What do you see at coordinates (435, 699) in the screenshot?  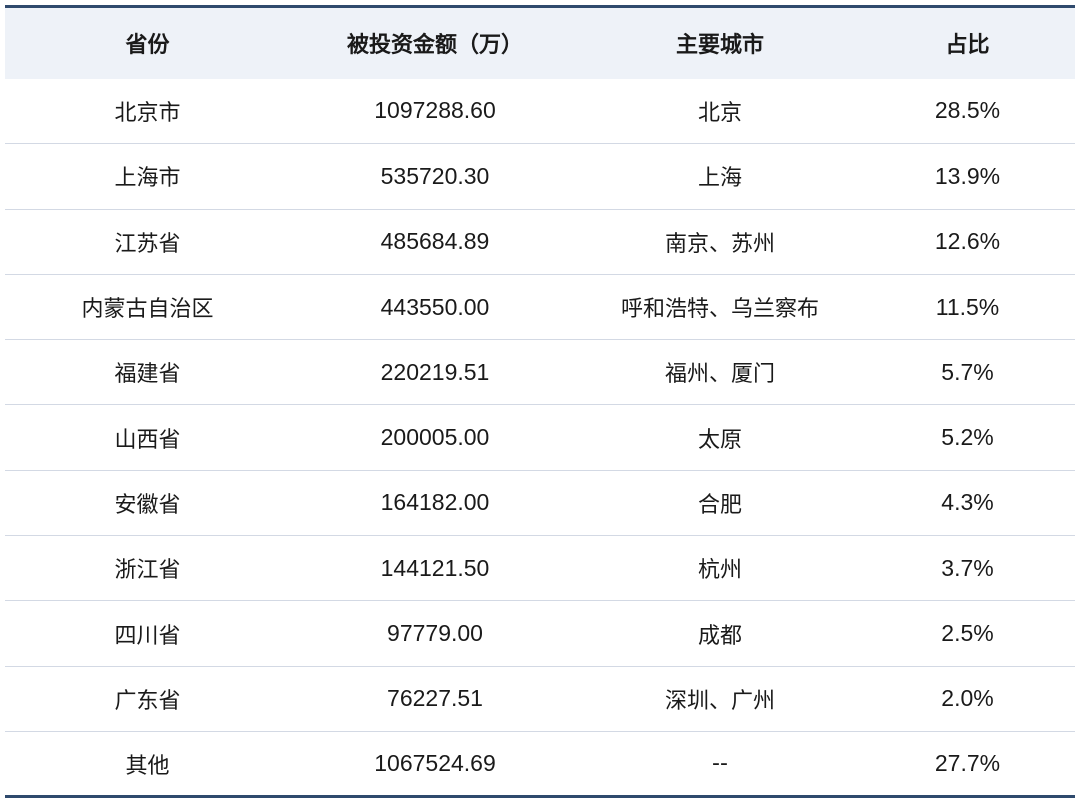 I see `cell-amount: 76227.51` at bounding box center [435, 699].